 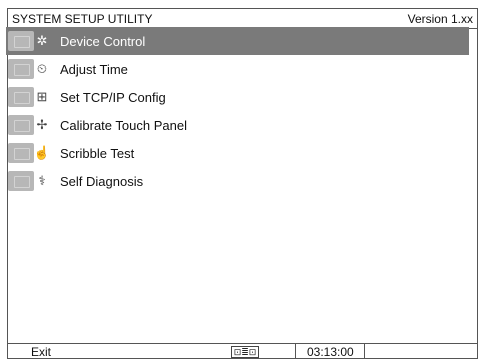 I want to click on menu-item-calibrate-touch: ✢ Calibrate Touch Panel, so click(x=237, y=125).